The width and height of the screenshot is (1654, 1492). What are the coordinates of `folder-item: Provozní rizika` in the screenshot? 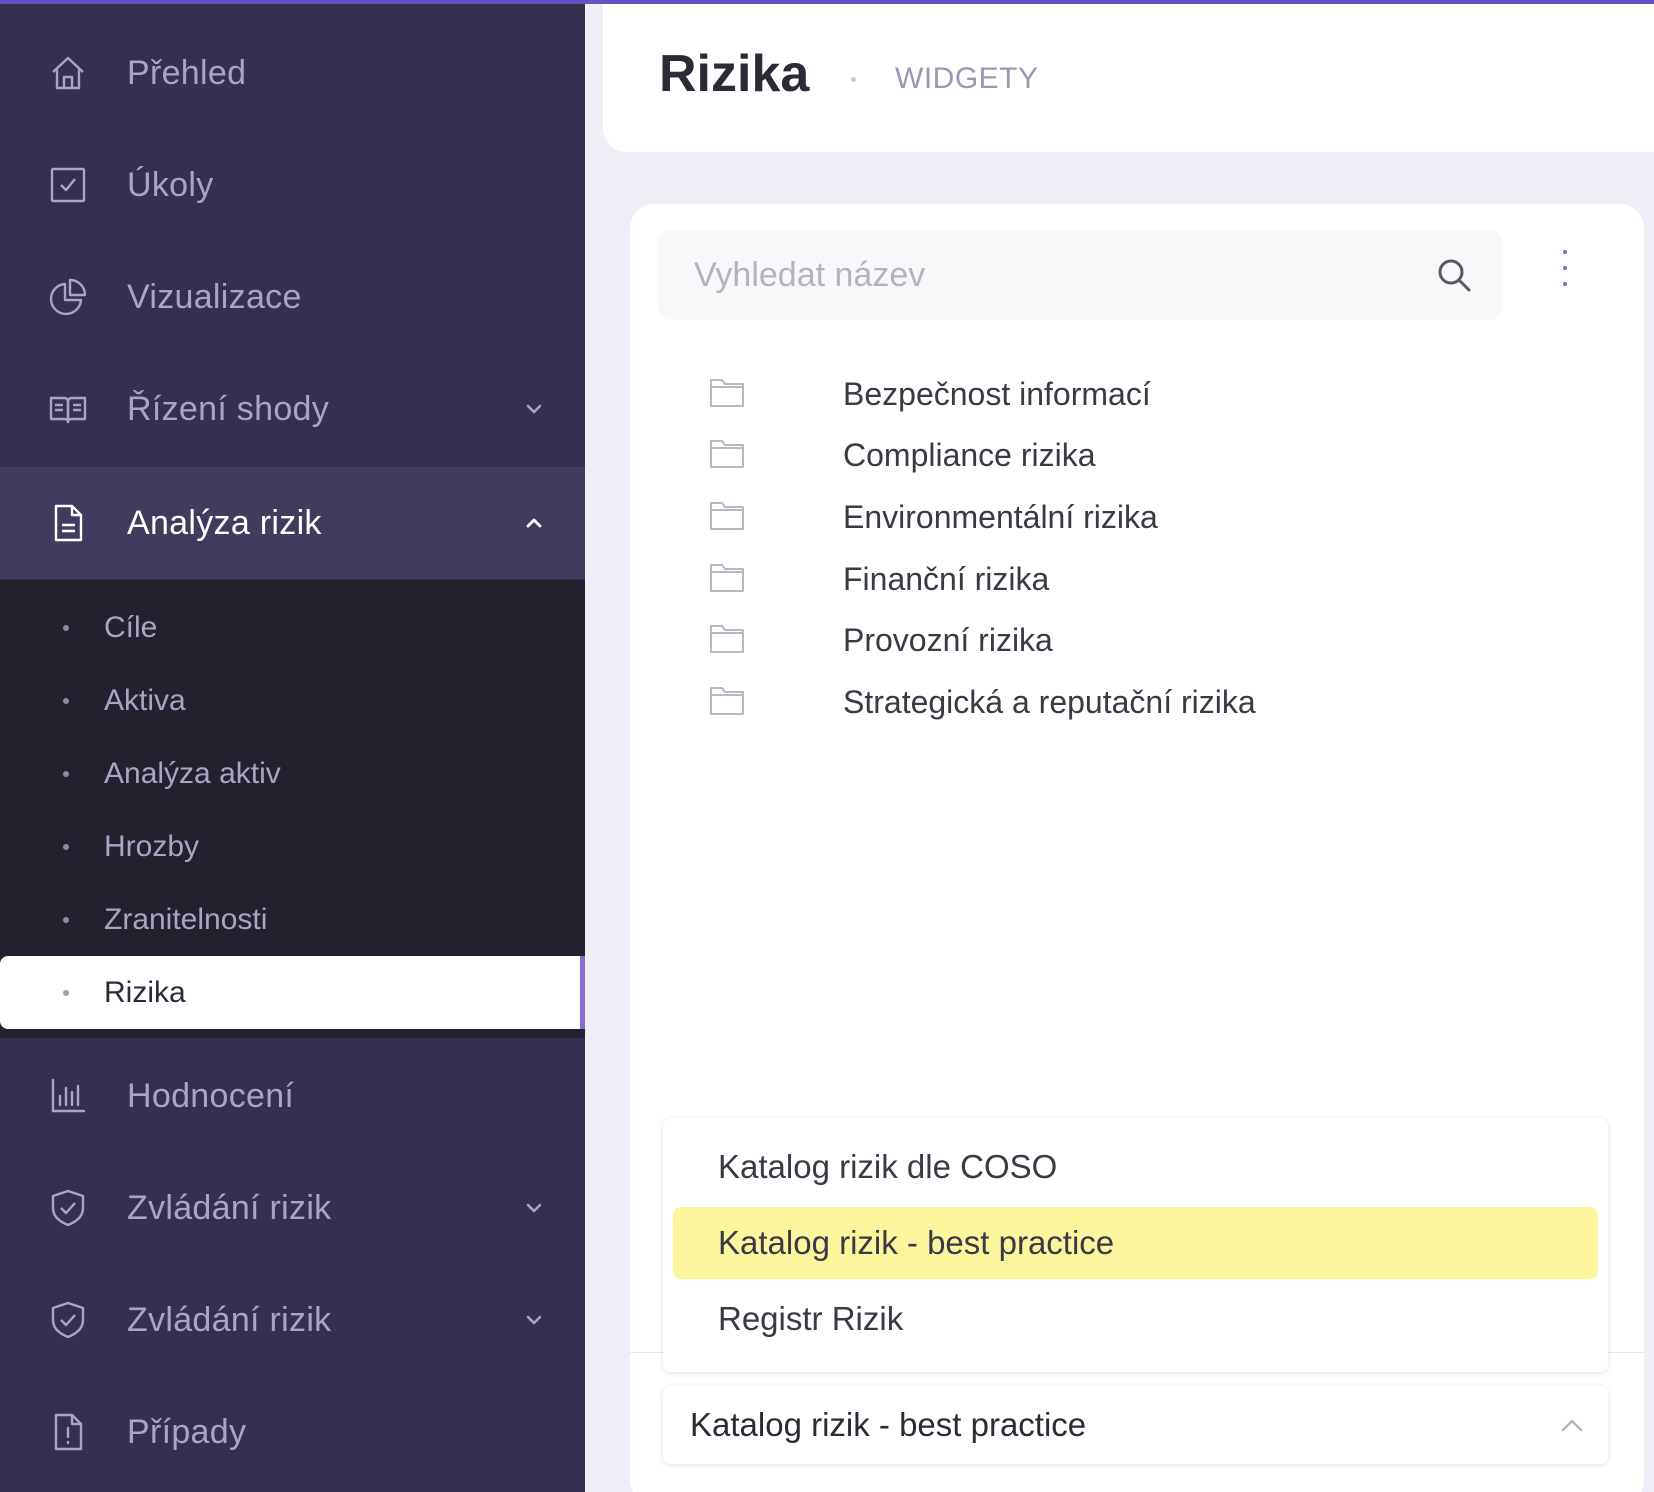 It's located at (1060, 640).